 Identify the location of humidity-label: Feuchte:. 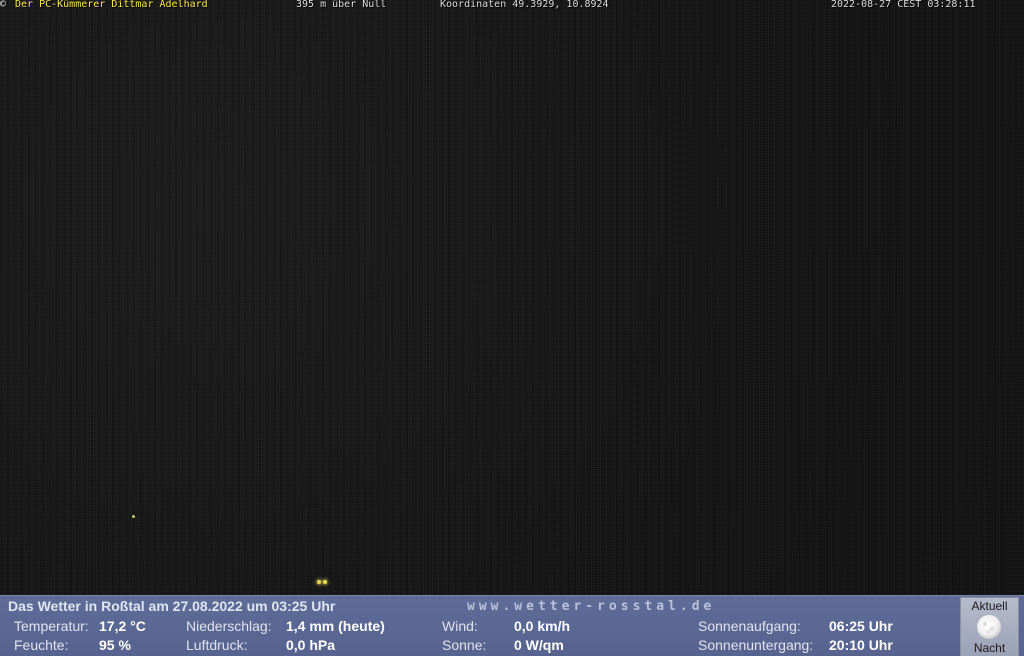
(41, 645).